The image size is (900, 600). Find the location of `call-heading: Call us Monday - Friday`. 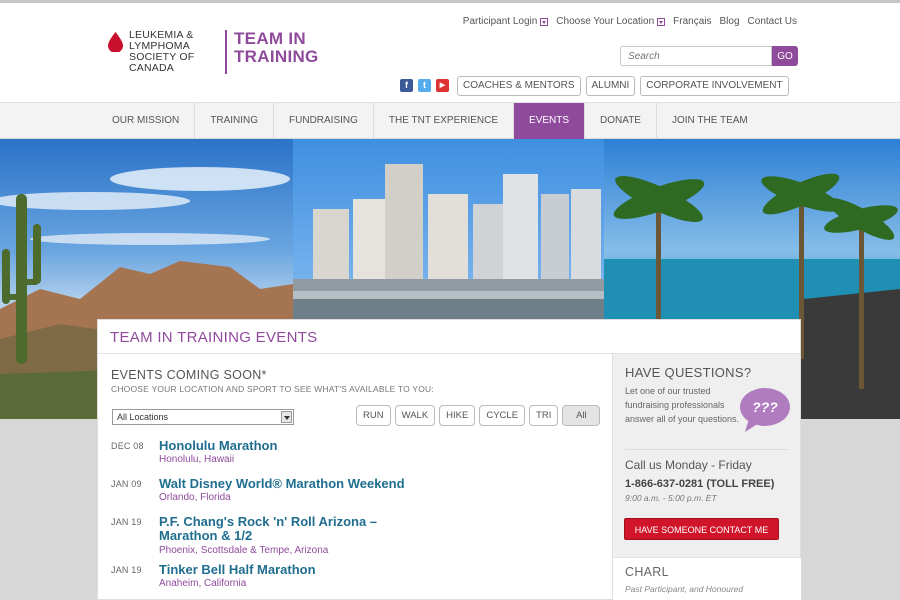

call-heading: Call us Monday - Friday is located at coordinates (688, 465).